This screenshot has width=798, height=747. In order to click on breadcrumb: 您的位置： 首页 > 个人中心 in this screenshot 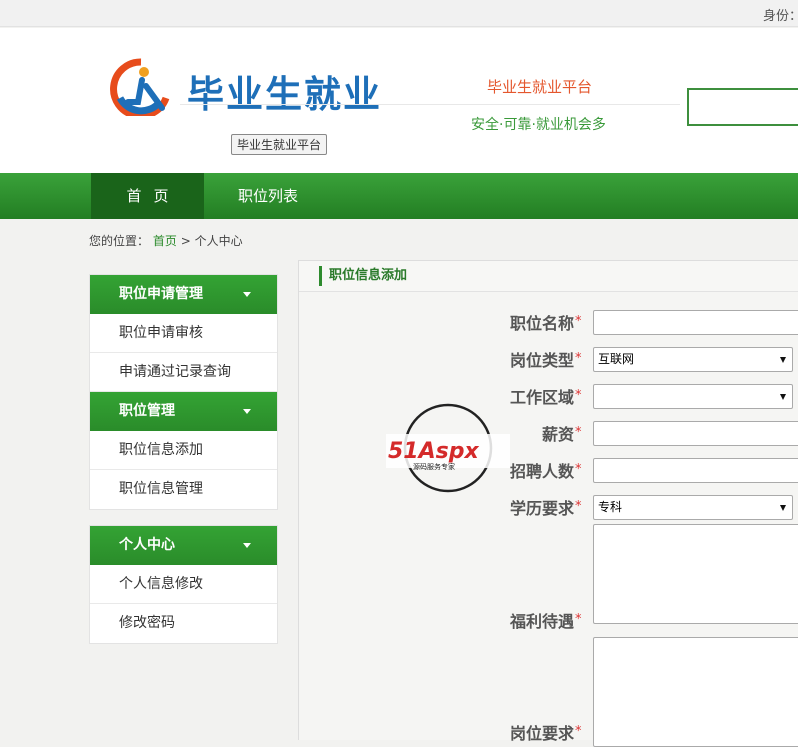, I will do `click(166, 240)`.